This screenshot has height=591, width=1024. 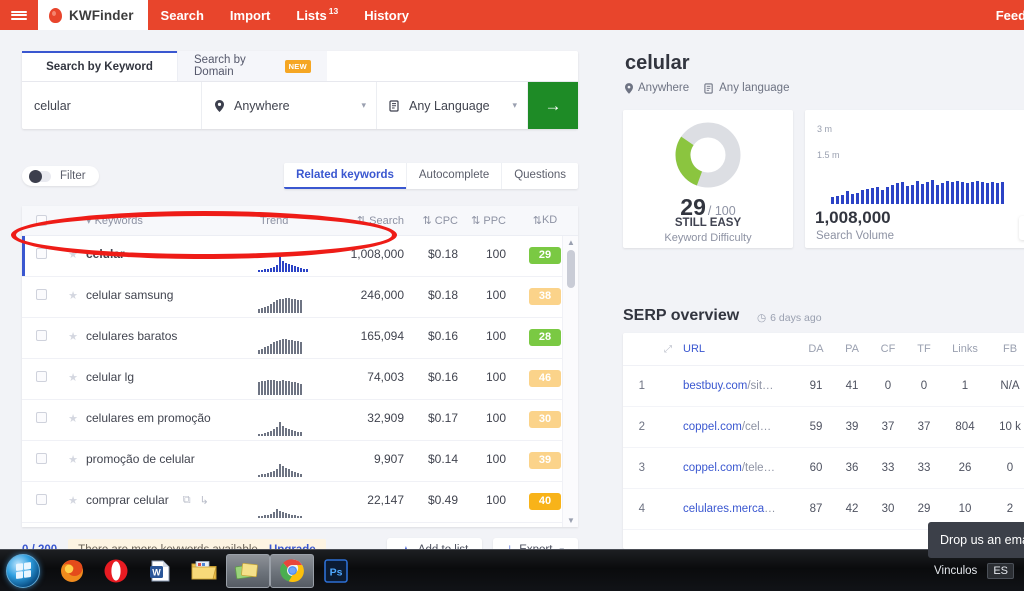 I want to click on header-search: ⇅ Search, so click(x=372, y=220).